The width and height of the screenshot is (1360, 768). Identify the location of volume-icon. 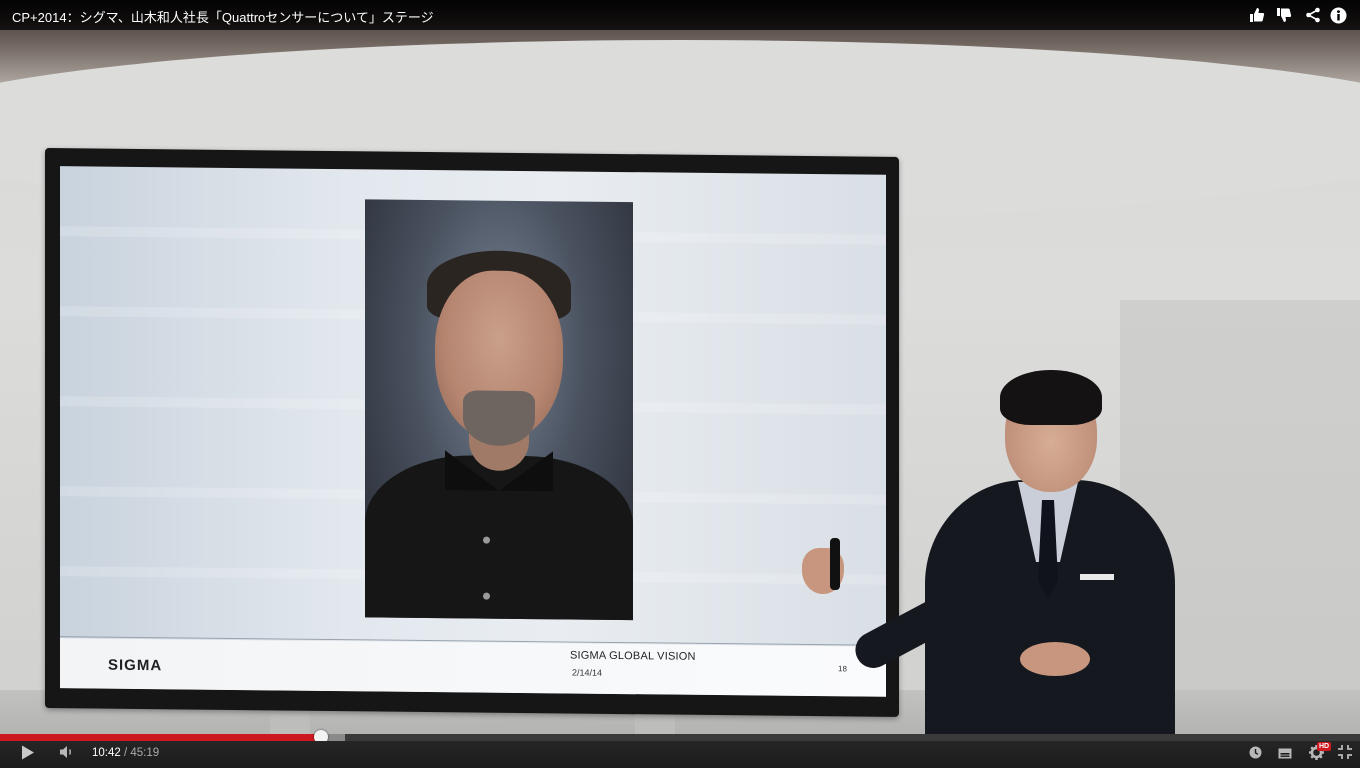
(67, 754).